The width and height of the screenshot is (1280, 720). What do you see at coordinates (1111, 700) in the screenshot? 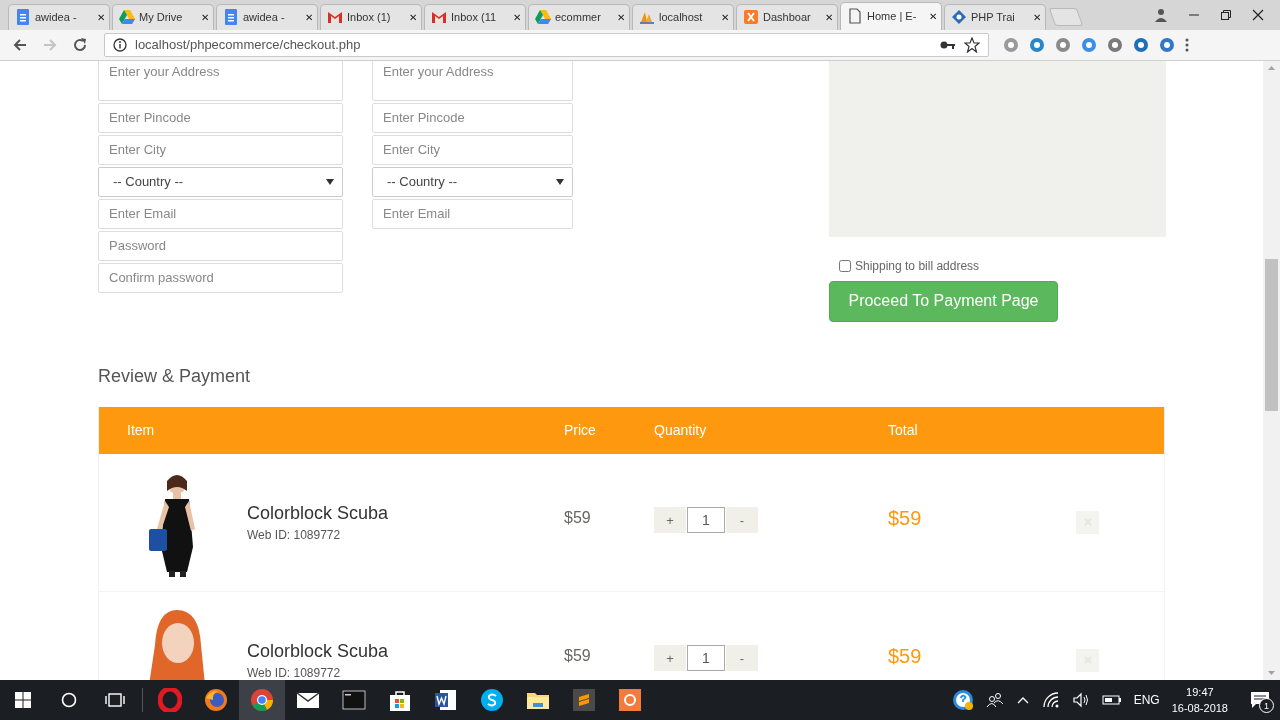
I see `battery-icon` at bounding box center [1111, 700].